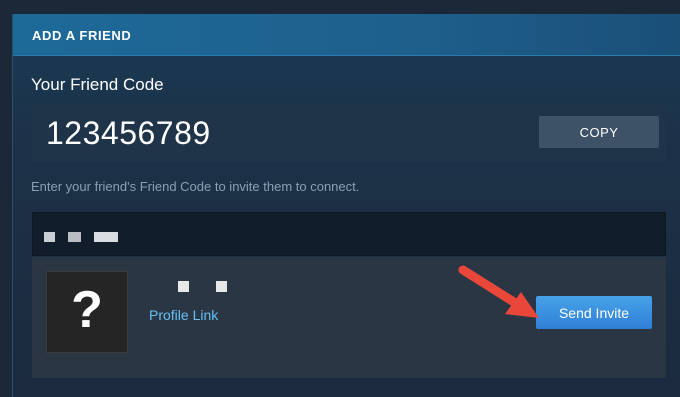 The image size is (680, 397). I want to click on copy-button: COPY, so click(599, 132).